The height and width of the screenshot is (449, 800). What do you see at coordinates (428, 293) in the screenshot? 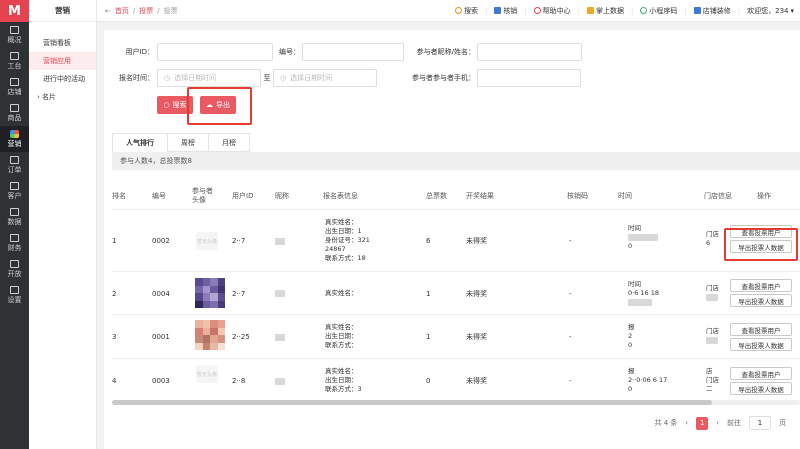
I see `cell-votes: 1` at bounding box center [428, 293].